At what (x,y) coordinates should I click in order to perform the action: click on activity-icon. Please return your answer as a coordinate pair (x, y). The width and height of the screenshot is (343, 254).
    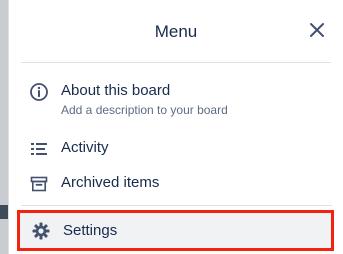
    Looking at the image, I should click on (39, 149).